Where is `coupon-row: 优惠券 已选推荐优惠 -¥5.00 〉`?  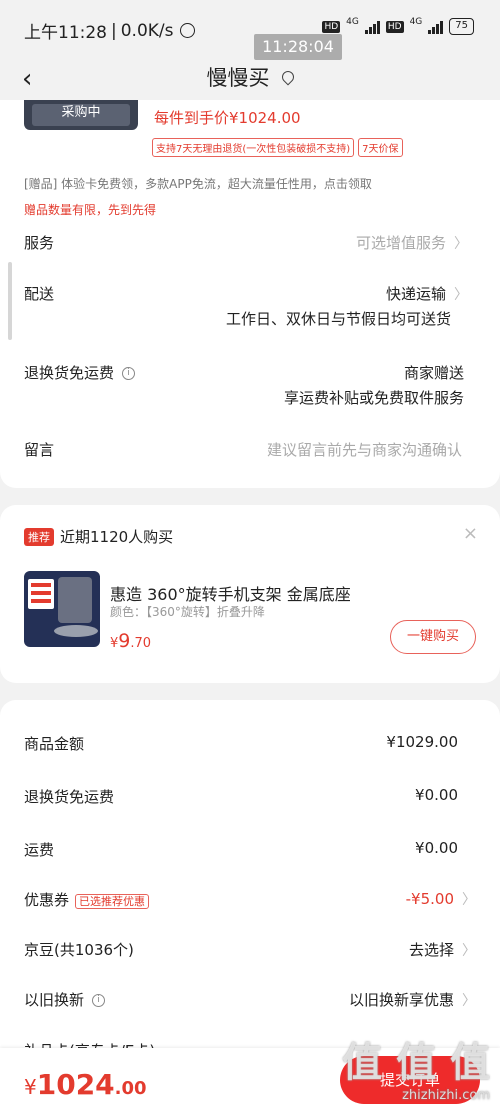 coupon-row: 优惠券 已选推荐优惠 -¥5.00 〉 is located at coordinates (250, 899).